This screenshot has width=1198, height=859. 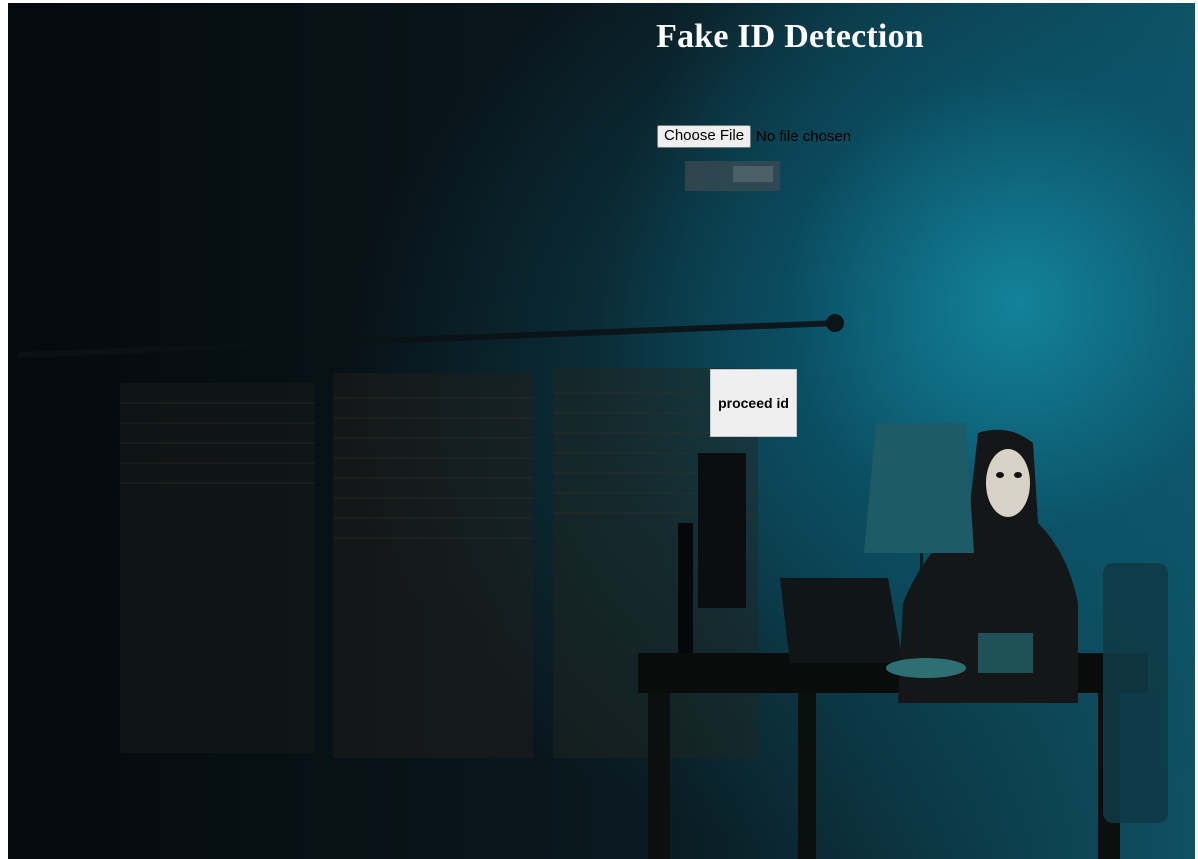 What do you see at coordinates (753, 403) in the screenshot?
I see `proceed-id-button: proceed id` at bounding box center [753, 403].